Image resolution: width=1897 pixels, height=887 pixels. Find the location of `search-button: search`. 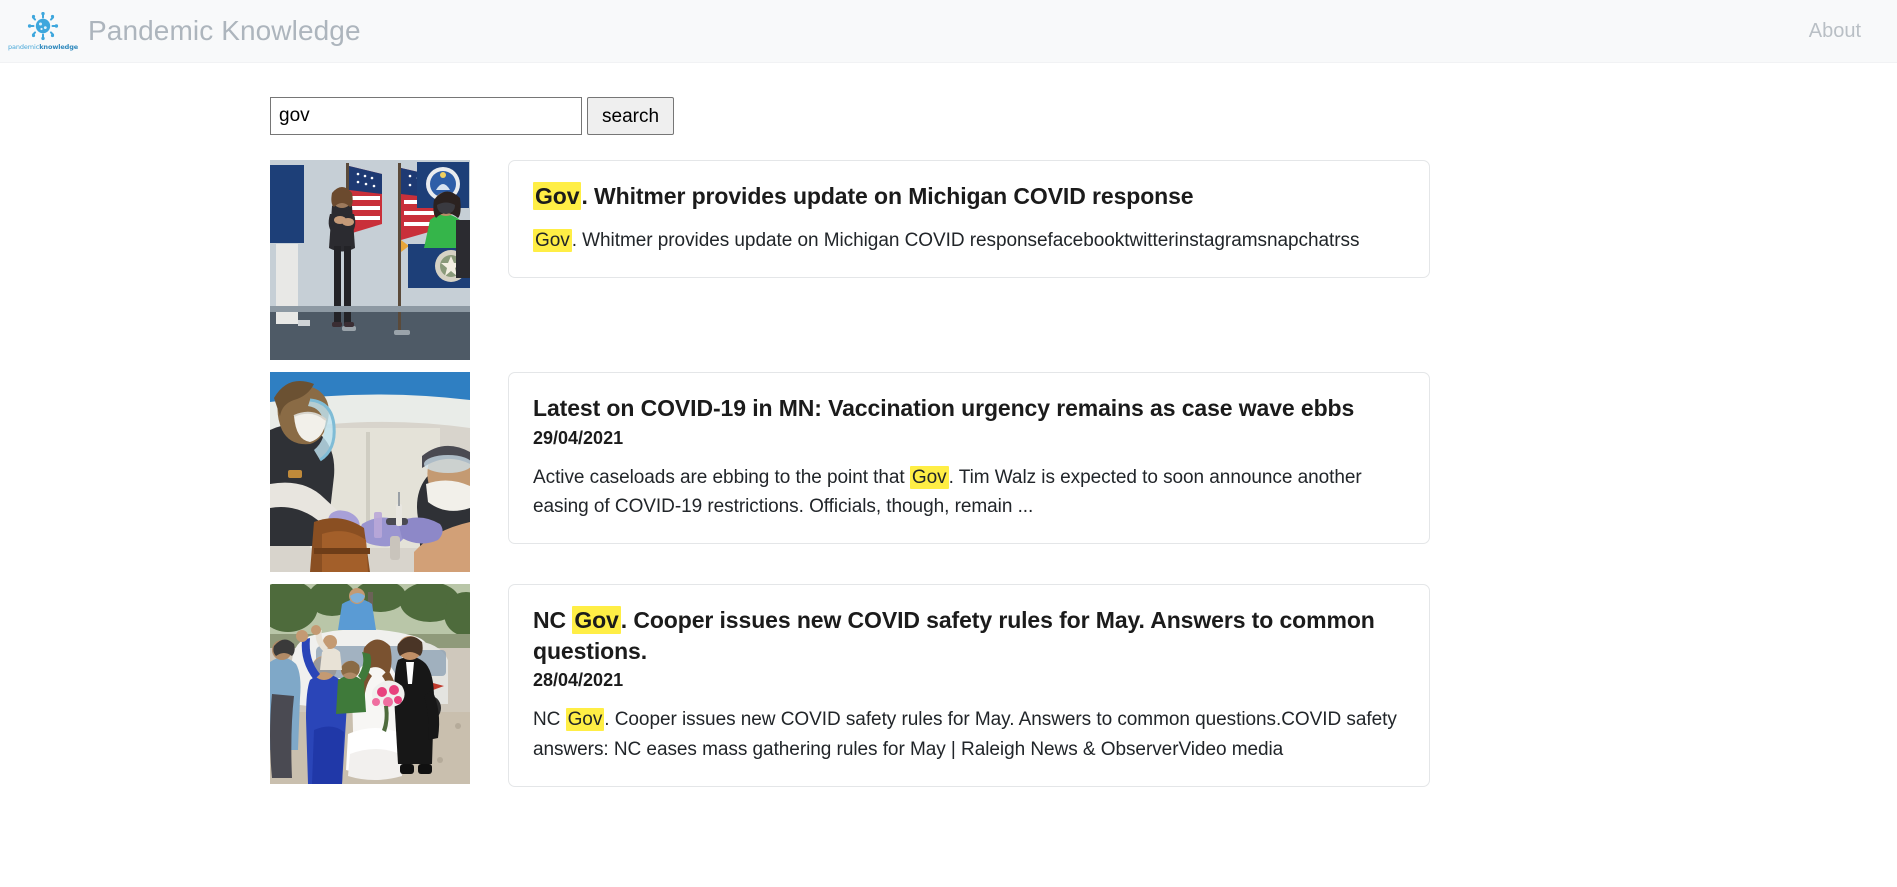

search-button: search is located at coordinates (631, 116).